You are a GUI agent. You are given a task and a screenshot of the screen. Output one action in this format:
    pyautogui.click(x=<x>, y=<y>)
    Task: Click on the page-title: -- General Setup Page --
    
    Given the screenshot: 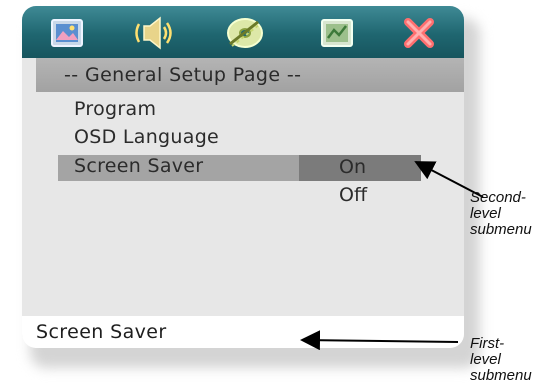 What is the action you would take?
    pyautogui.click(x=183, y=75)
    